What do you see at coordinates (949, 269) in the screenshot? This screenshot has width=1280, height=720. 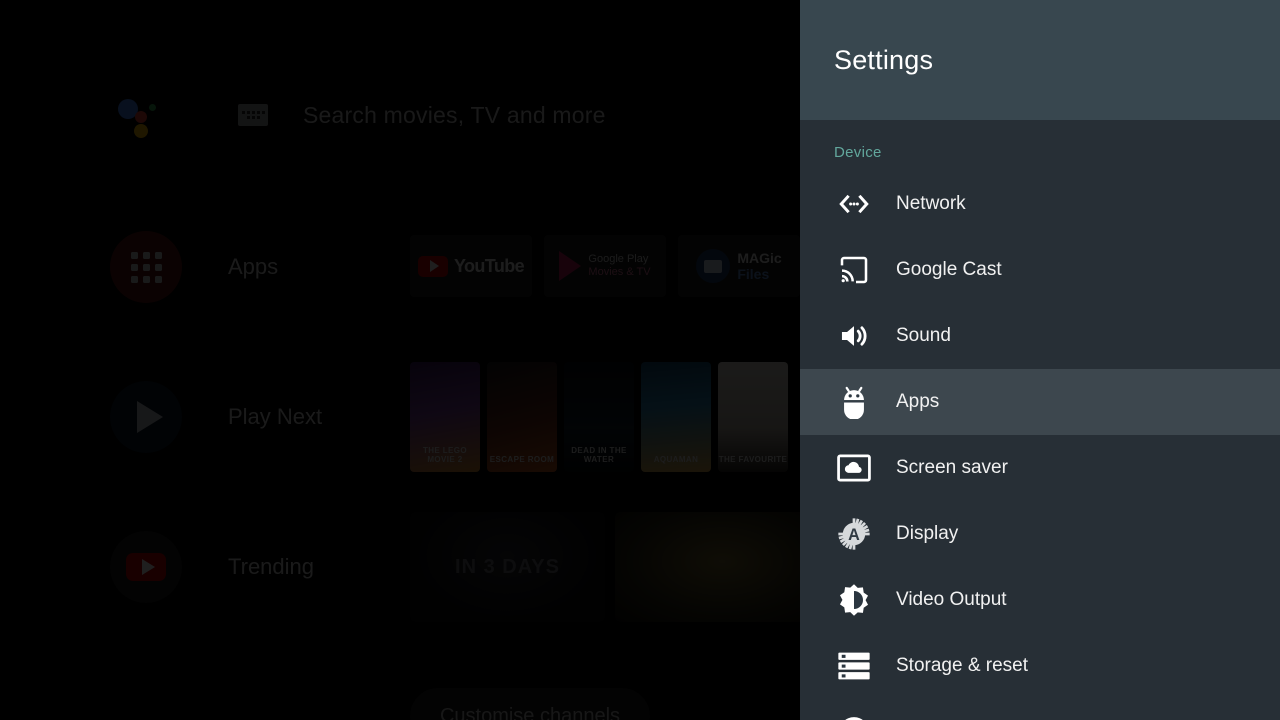 I see `settings-item-label: Google Cast` at bounding box center [949, 269].